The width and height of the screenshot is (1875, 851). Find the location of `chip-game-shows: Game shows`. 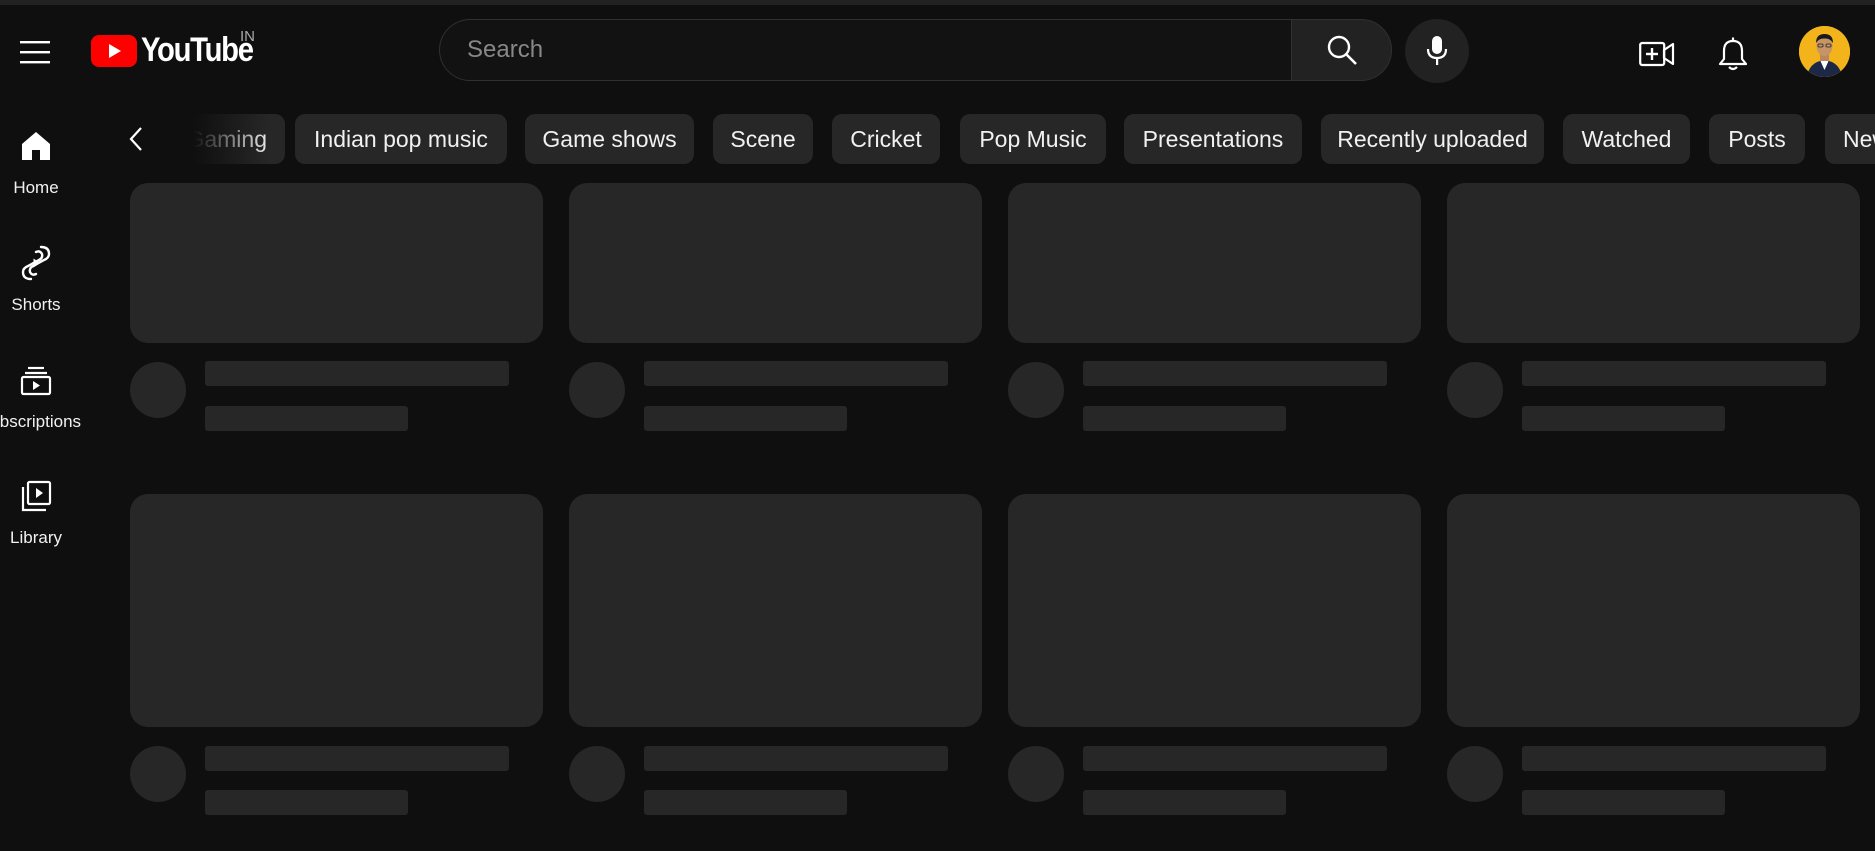

chip-game-shows: Game shows is located at coordinates (609, 139).